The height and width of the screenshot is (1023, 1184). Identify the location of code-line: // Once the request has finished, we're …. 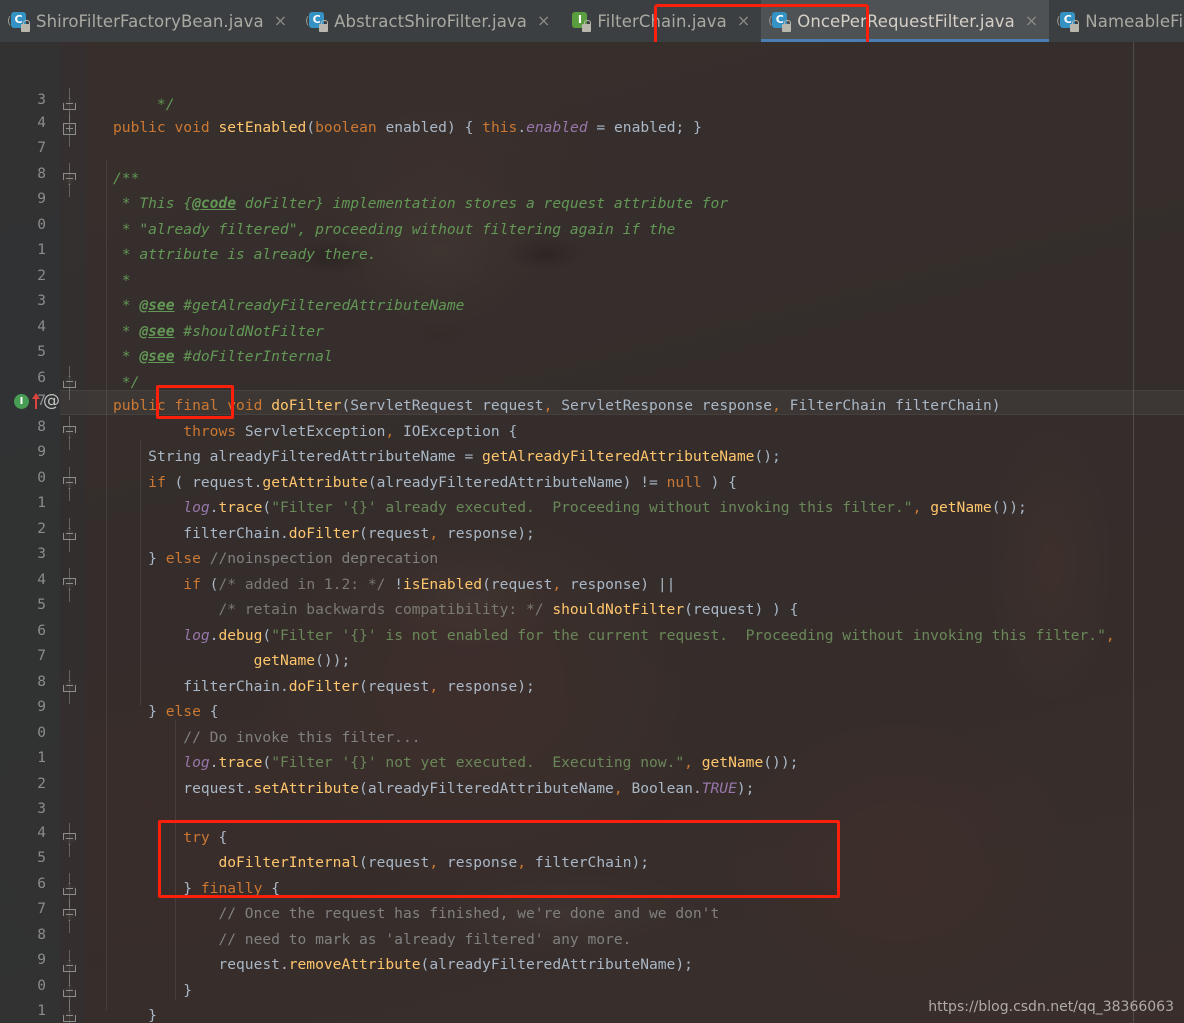
(469, 913).